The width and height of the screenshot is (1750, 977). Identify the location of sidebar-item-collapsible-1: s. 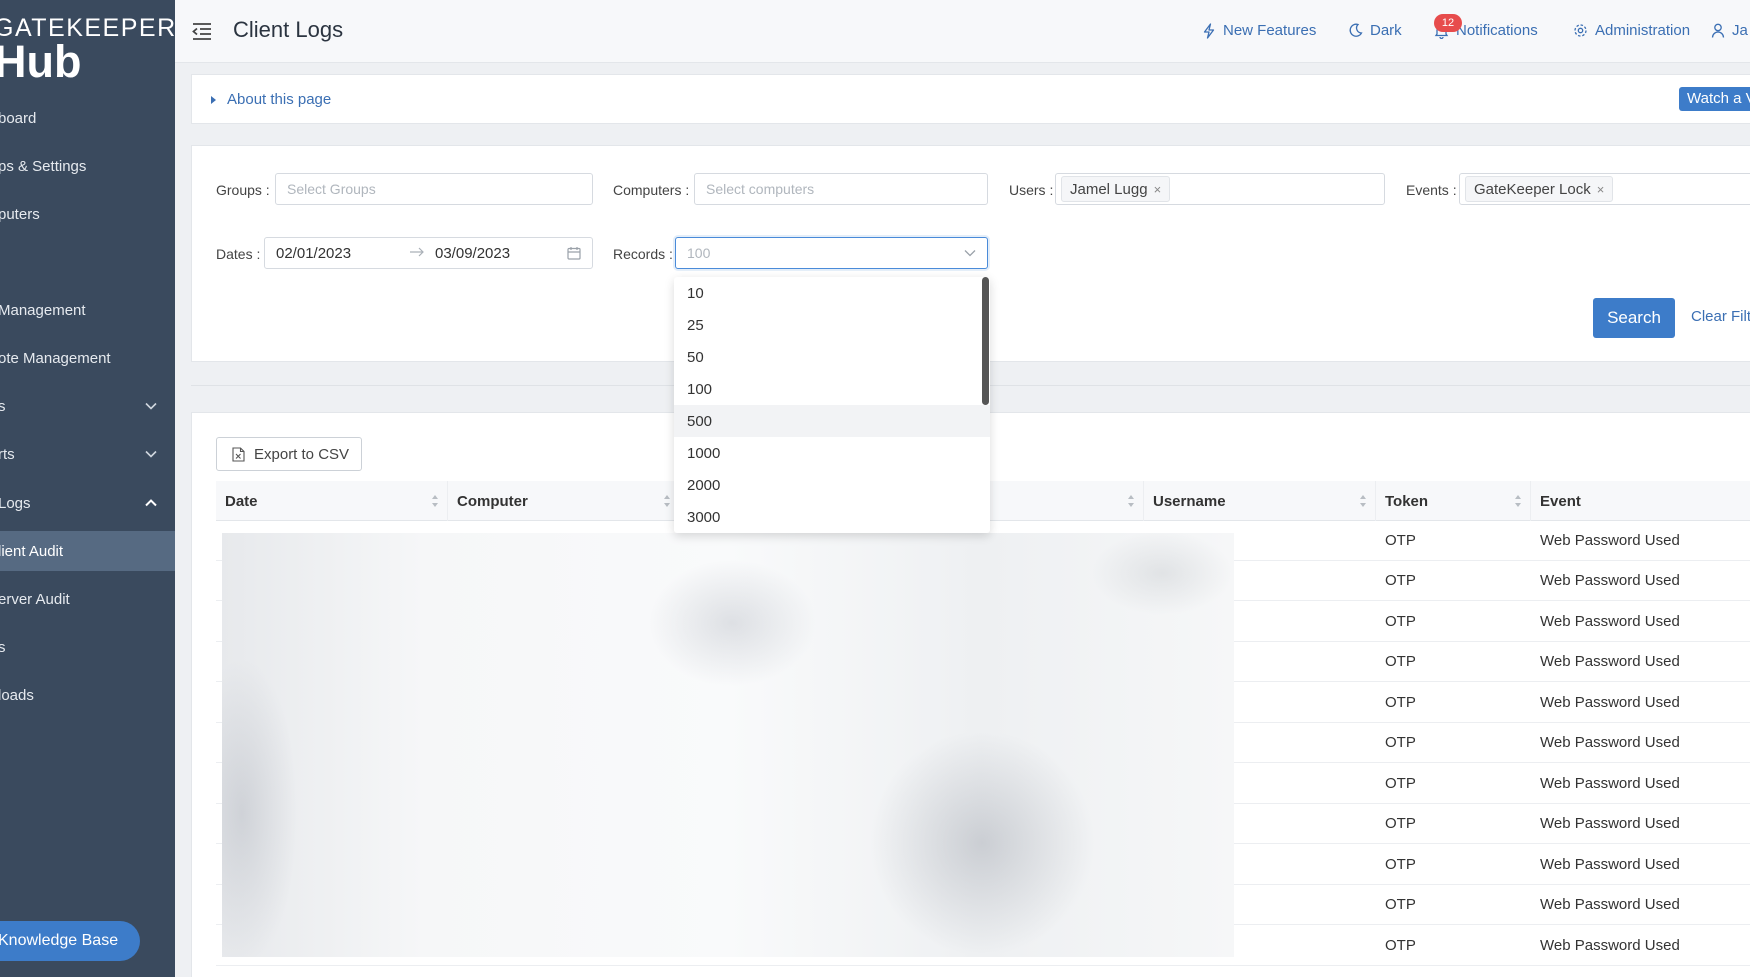
(87, 406).